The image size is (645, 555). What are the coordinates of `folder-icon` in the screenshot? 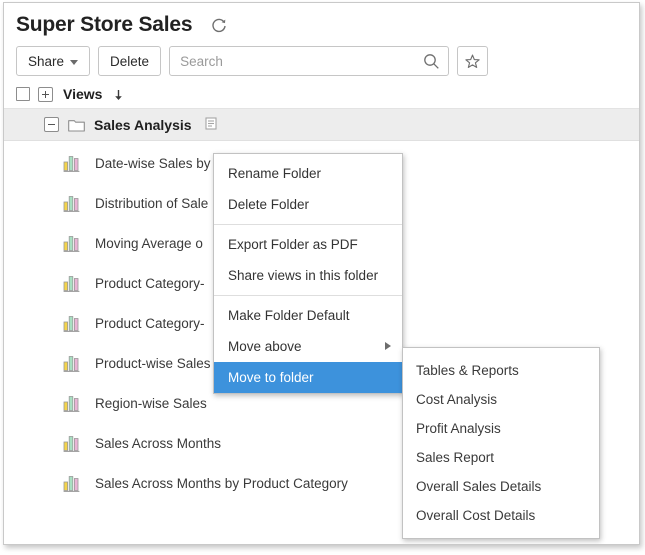 It's located at (76, 125).